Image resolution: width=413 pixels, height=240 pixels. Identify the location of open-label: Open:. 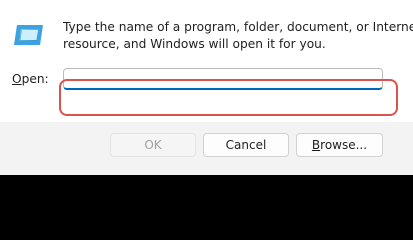
(30, 79).